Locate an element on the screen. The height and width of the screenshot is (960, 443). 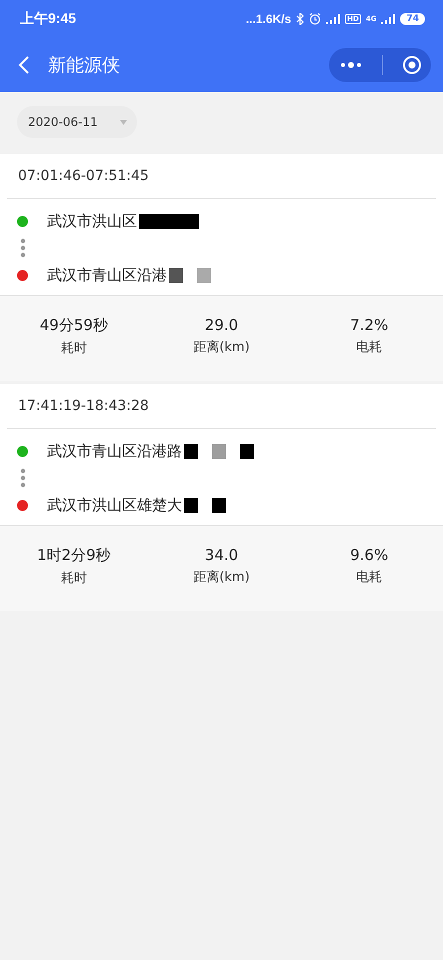
stat-value: 7.2% is located at coordinates (369, 325).